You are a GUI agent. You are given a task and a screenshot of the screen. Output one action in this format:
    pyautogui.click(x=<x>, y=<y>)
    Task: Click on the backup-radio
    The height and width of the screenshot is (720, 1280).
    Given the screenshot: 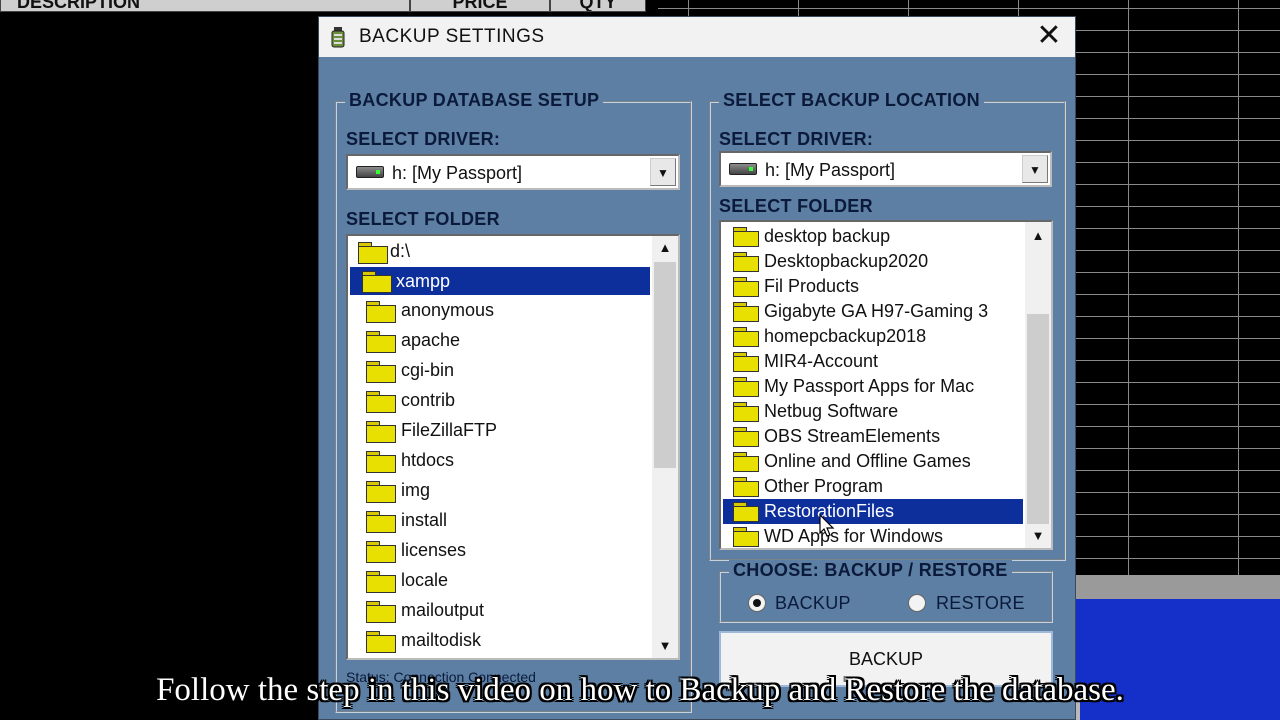 What is the action you would take?
    pyautogui.click(x=757, y=603)
    